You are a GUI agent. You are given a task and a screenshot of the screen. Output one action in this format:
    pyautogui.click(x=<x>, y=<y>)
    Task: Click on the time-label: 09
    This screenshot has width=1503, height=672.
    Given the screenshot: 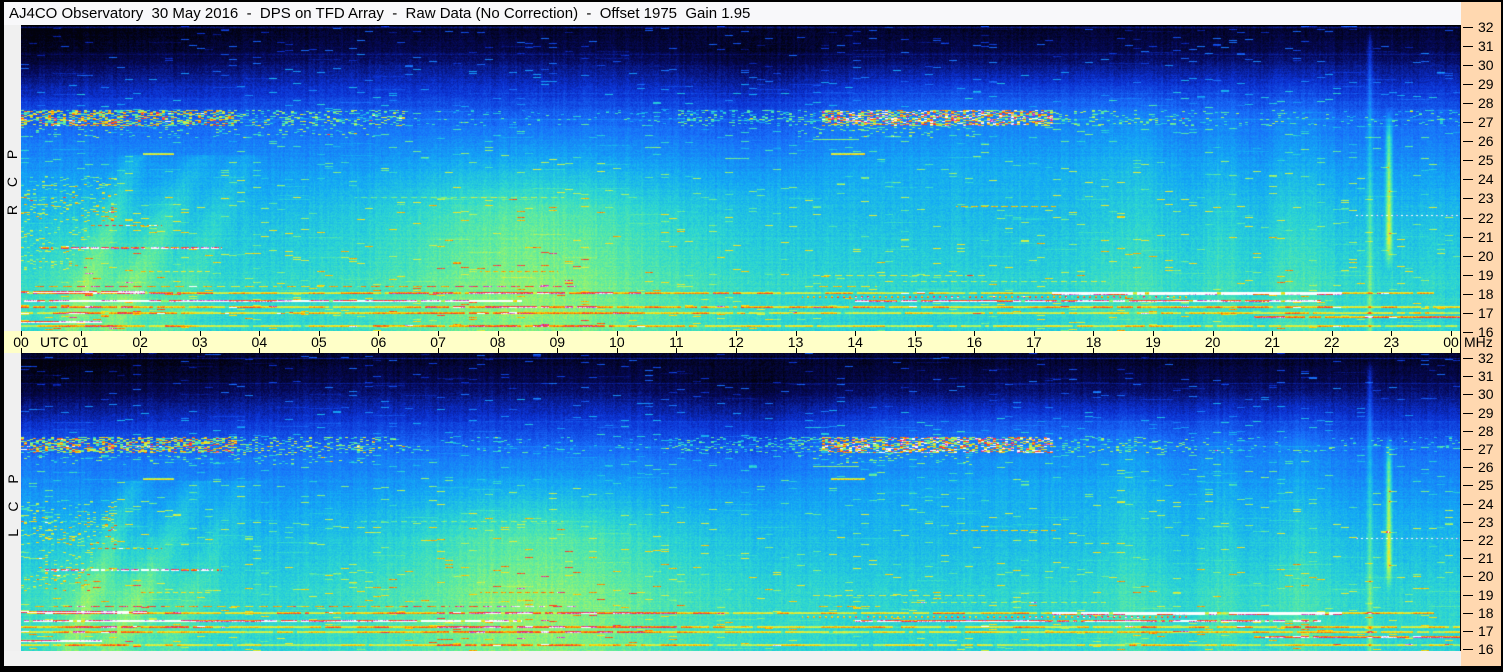 What is the action you would take?
    pyautogui.click(x=557, y=342)
    